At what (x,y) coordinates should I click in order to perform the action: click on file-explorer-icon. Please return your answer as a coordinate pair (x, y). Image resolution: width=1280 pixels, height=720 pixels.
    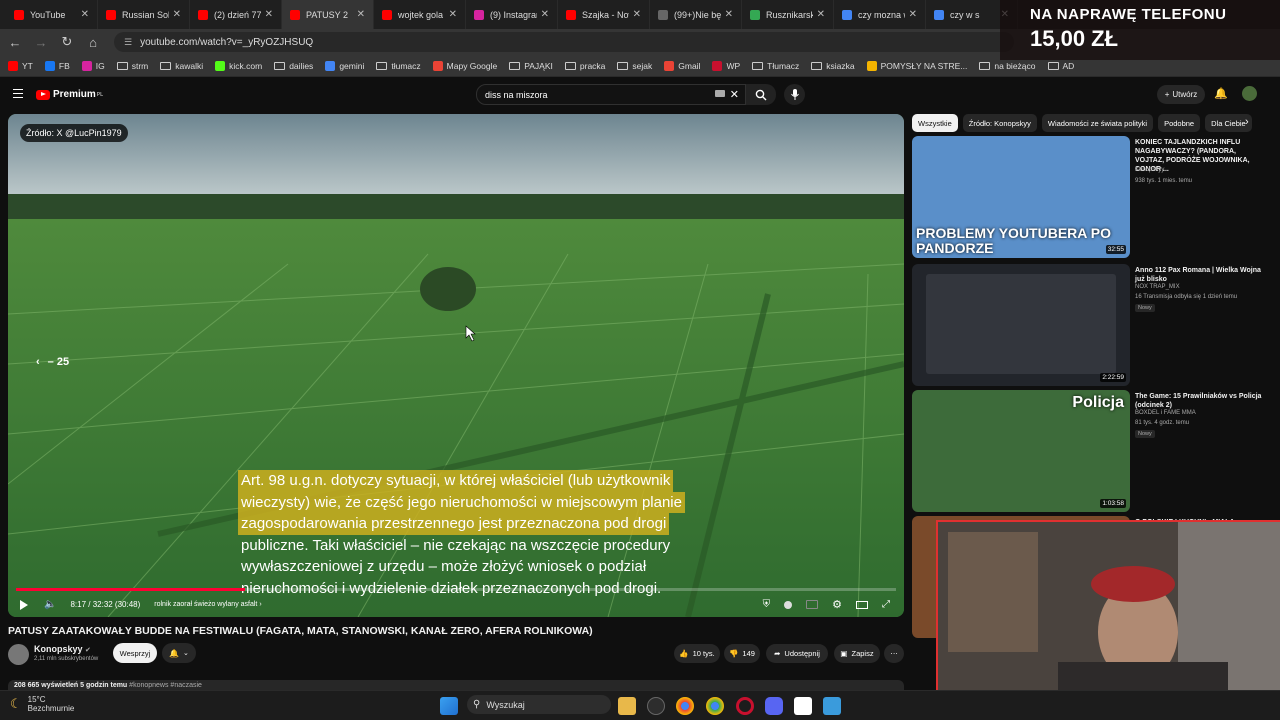
    Looking at the image, I should click on (627, 706).